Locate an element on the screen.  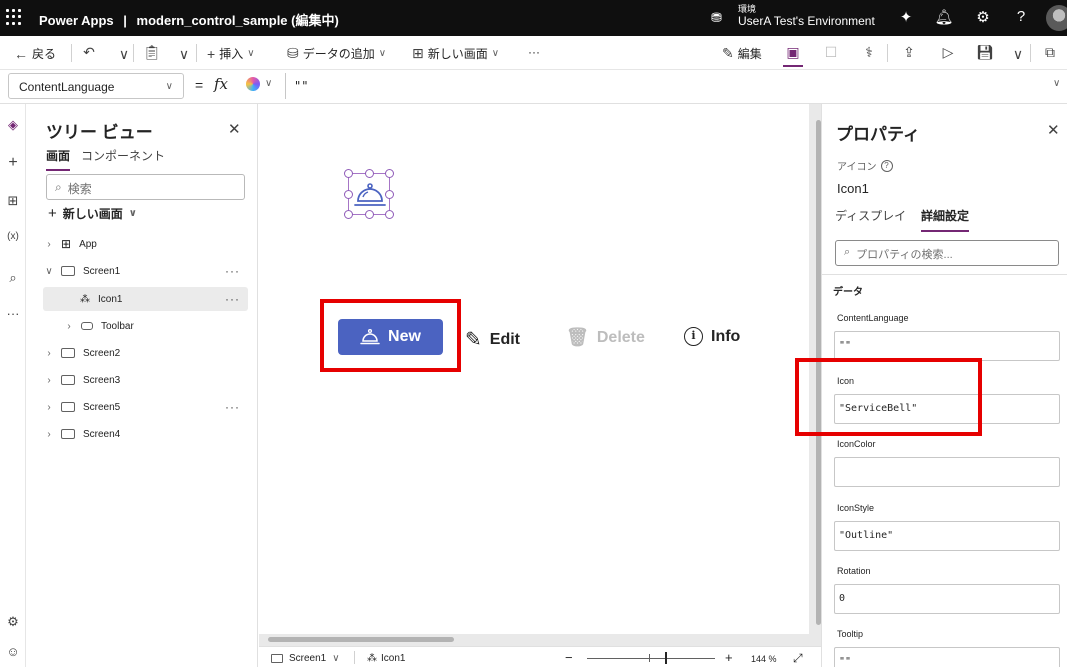
prop-input-tooltip: "" is located at coordinates (947, 657).